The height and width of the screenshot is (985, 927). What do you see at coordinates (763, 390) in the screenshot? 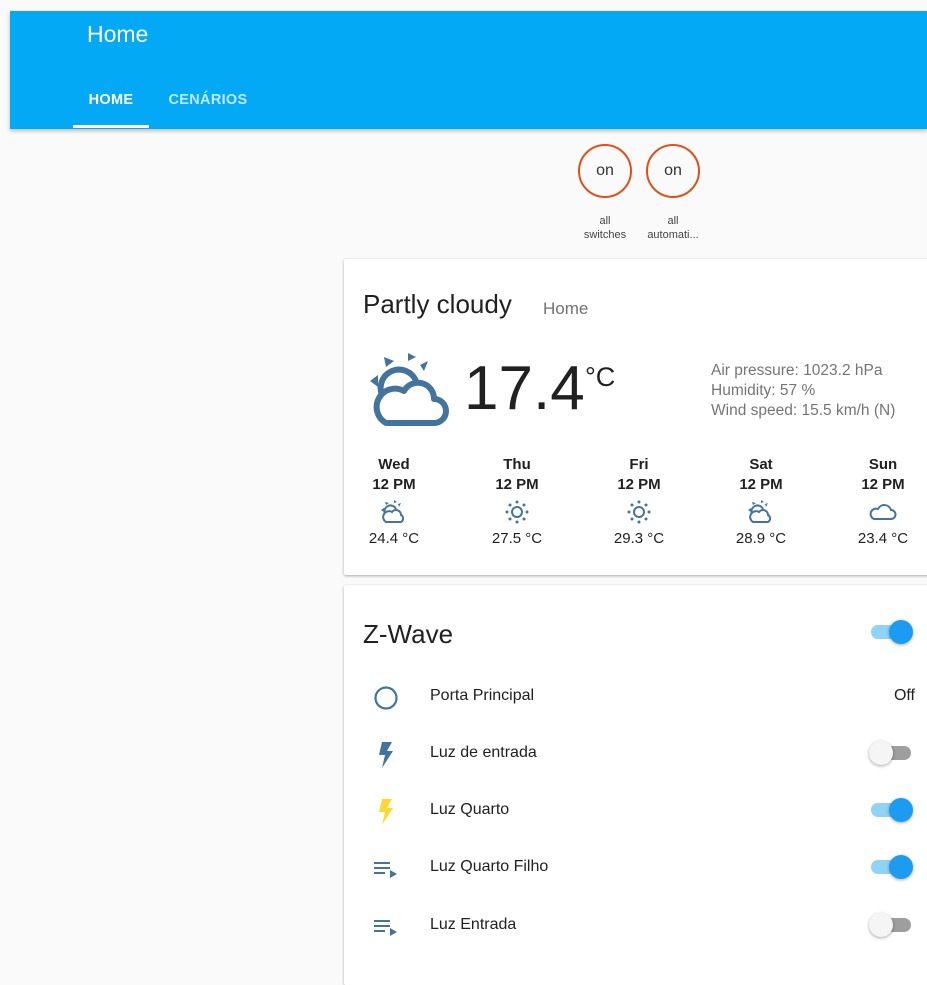
I see `humidity: Humidity: 57 %` at bounding box center [763, 390].